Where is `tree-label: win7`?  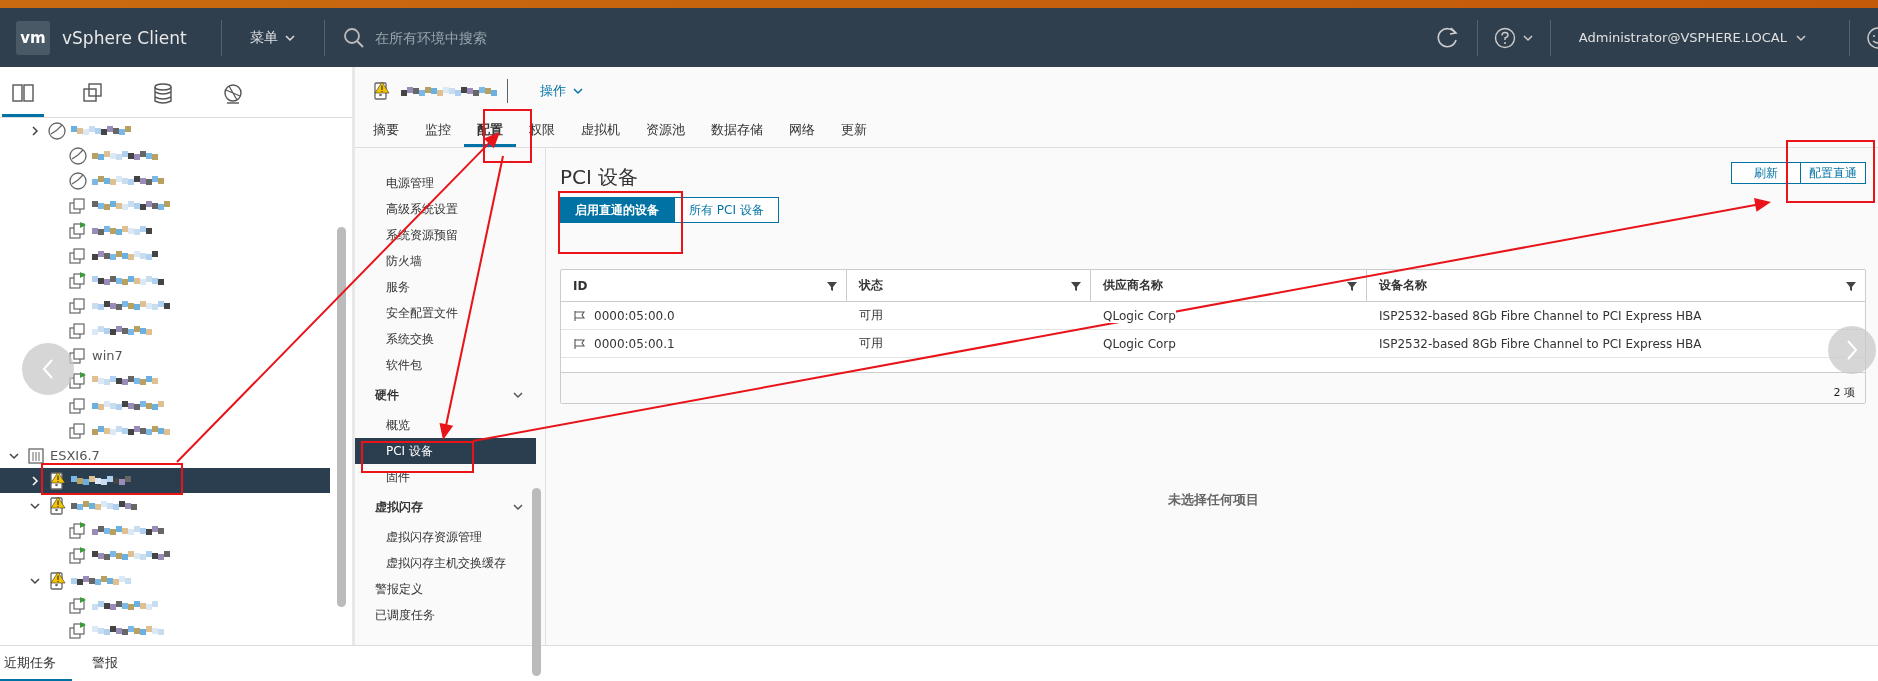
tree-label: win7 is located at coordinates (107, 355).